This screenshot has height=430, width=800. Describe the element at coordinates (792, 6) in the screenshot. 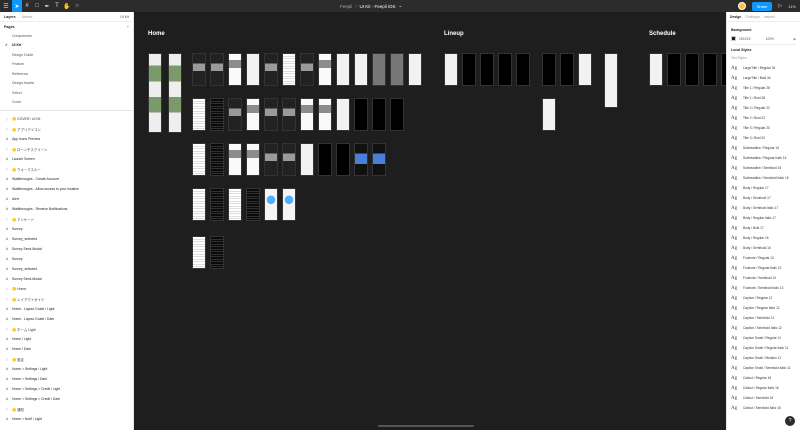

I see `zoom-level: 11%` at that location.